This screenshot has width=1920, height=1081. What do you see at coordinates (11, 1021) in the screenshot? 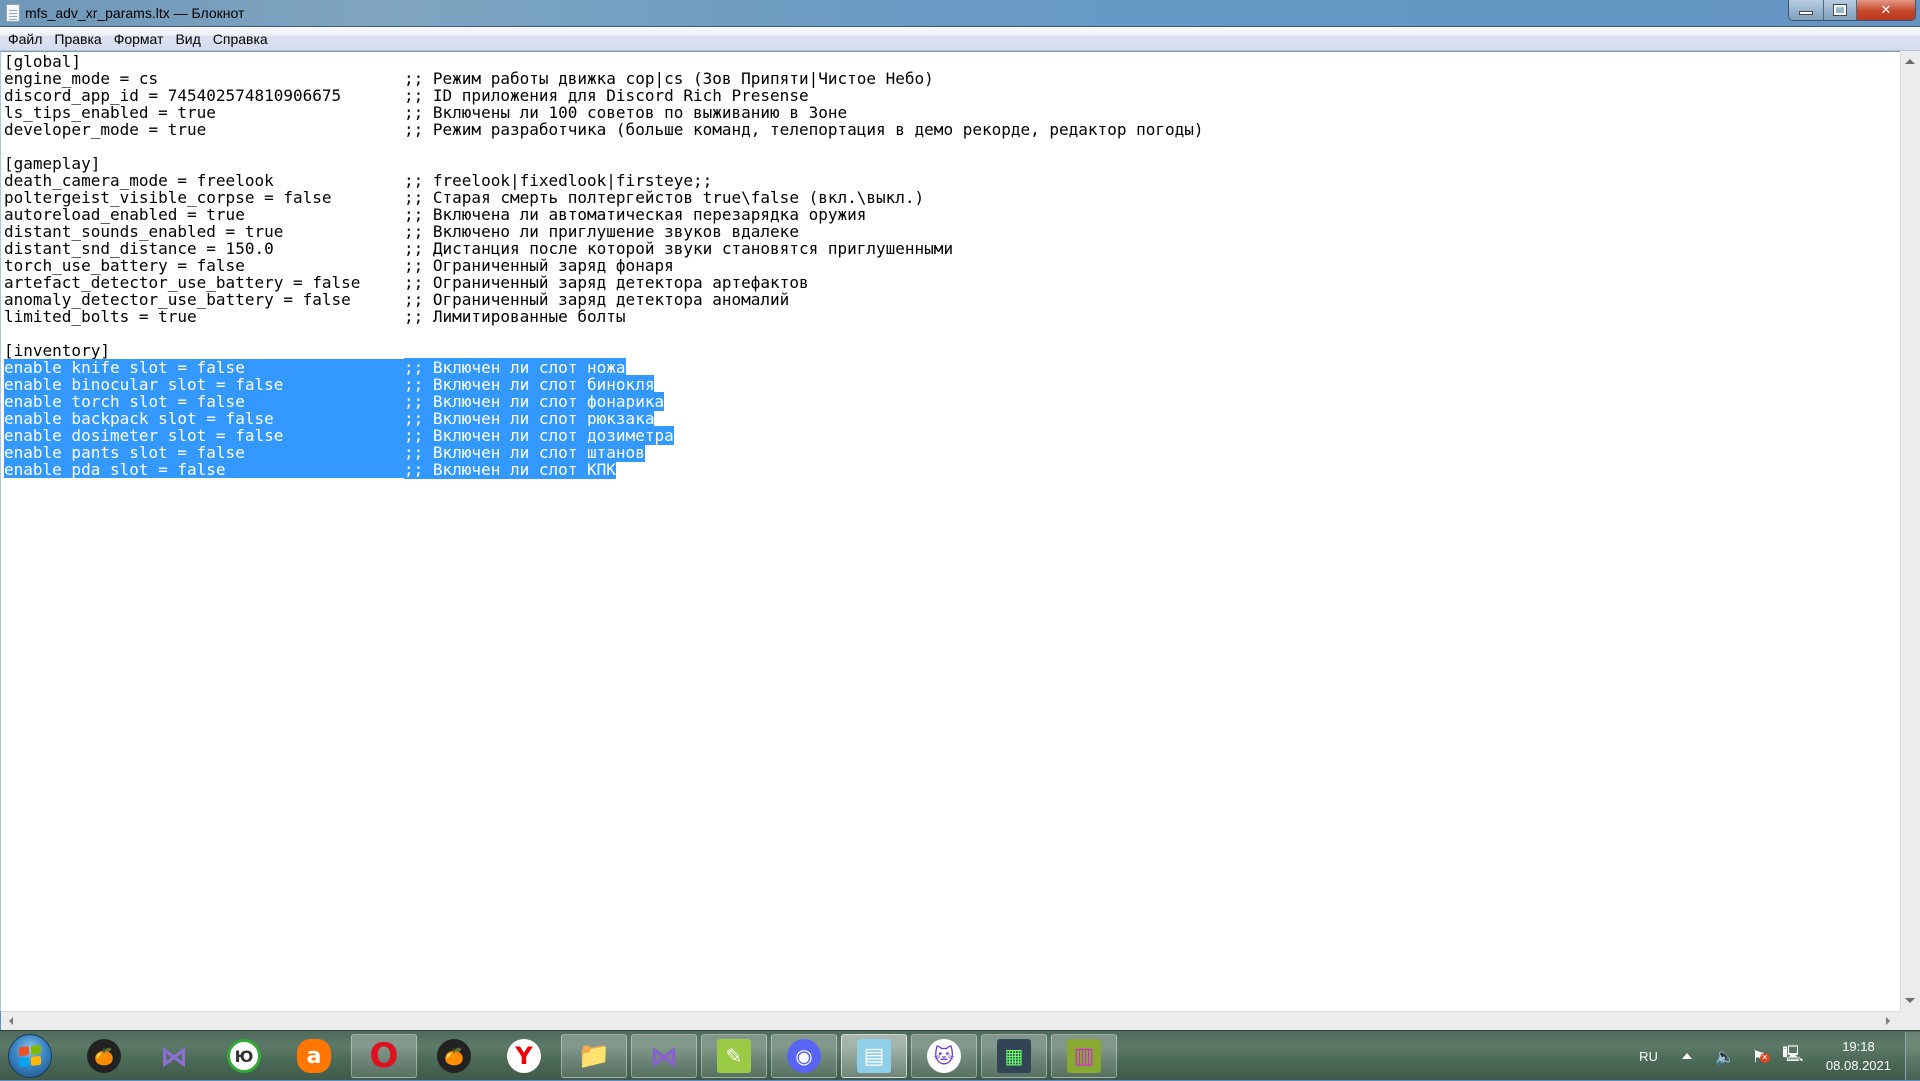
I see `scroll-left-icon` at bounding box center [11, 1021].